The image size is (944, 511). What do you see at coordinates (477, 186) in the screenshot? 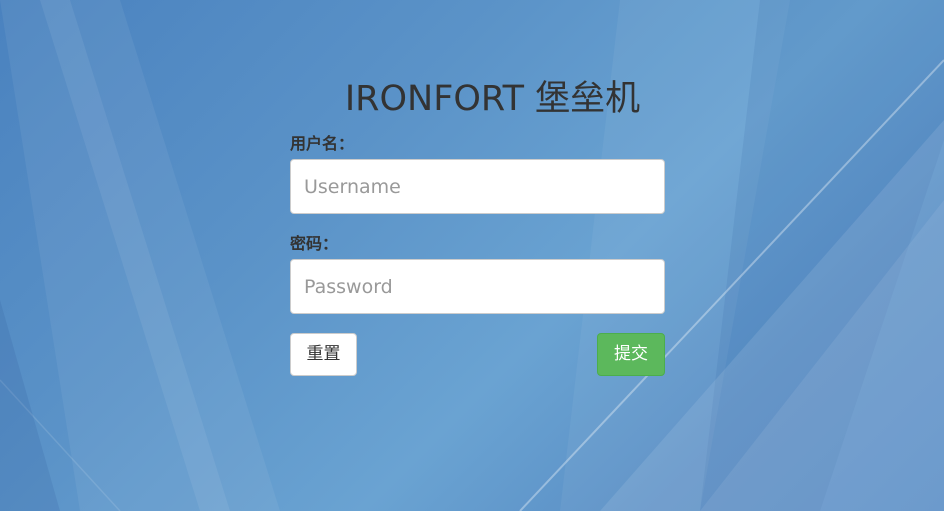
I see `username-input` at bounding box center [477, 186].